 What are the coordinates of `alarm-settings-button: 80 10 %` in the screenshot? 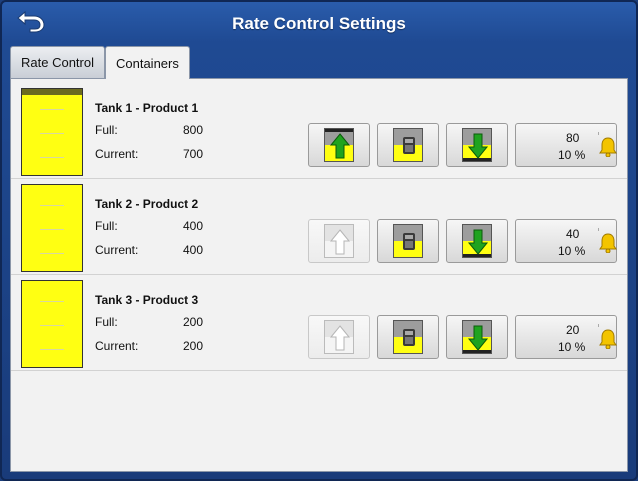 It's located at (566, 145).